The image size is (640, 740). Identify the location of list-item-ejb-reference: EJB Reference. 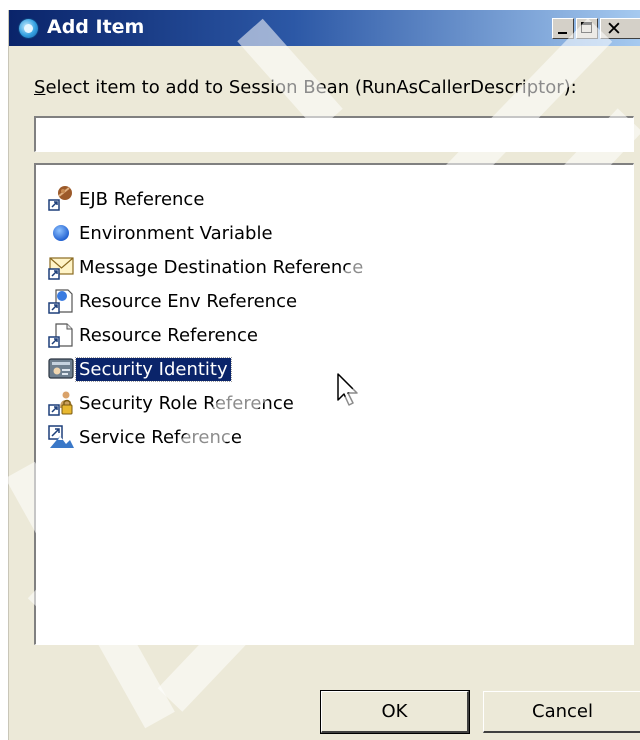
(126, 199).